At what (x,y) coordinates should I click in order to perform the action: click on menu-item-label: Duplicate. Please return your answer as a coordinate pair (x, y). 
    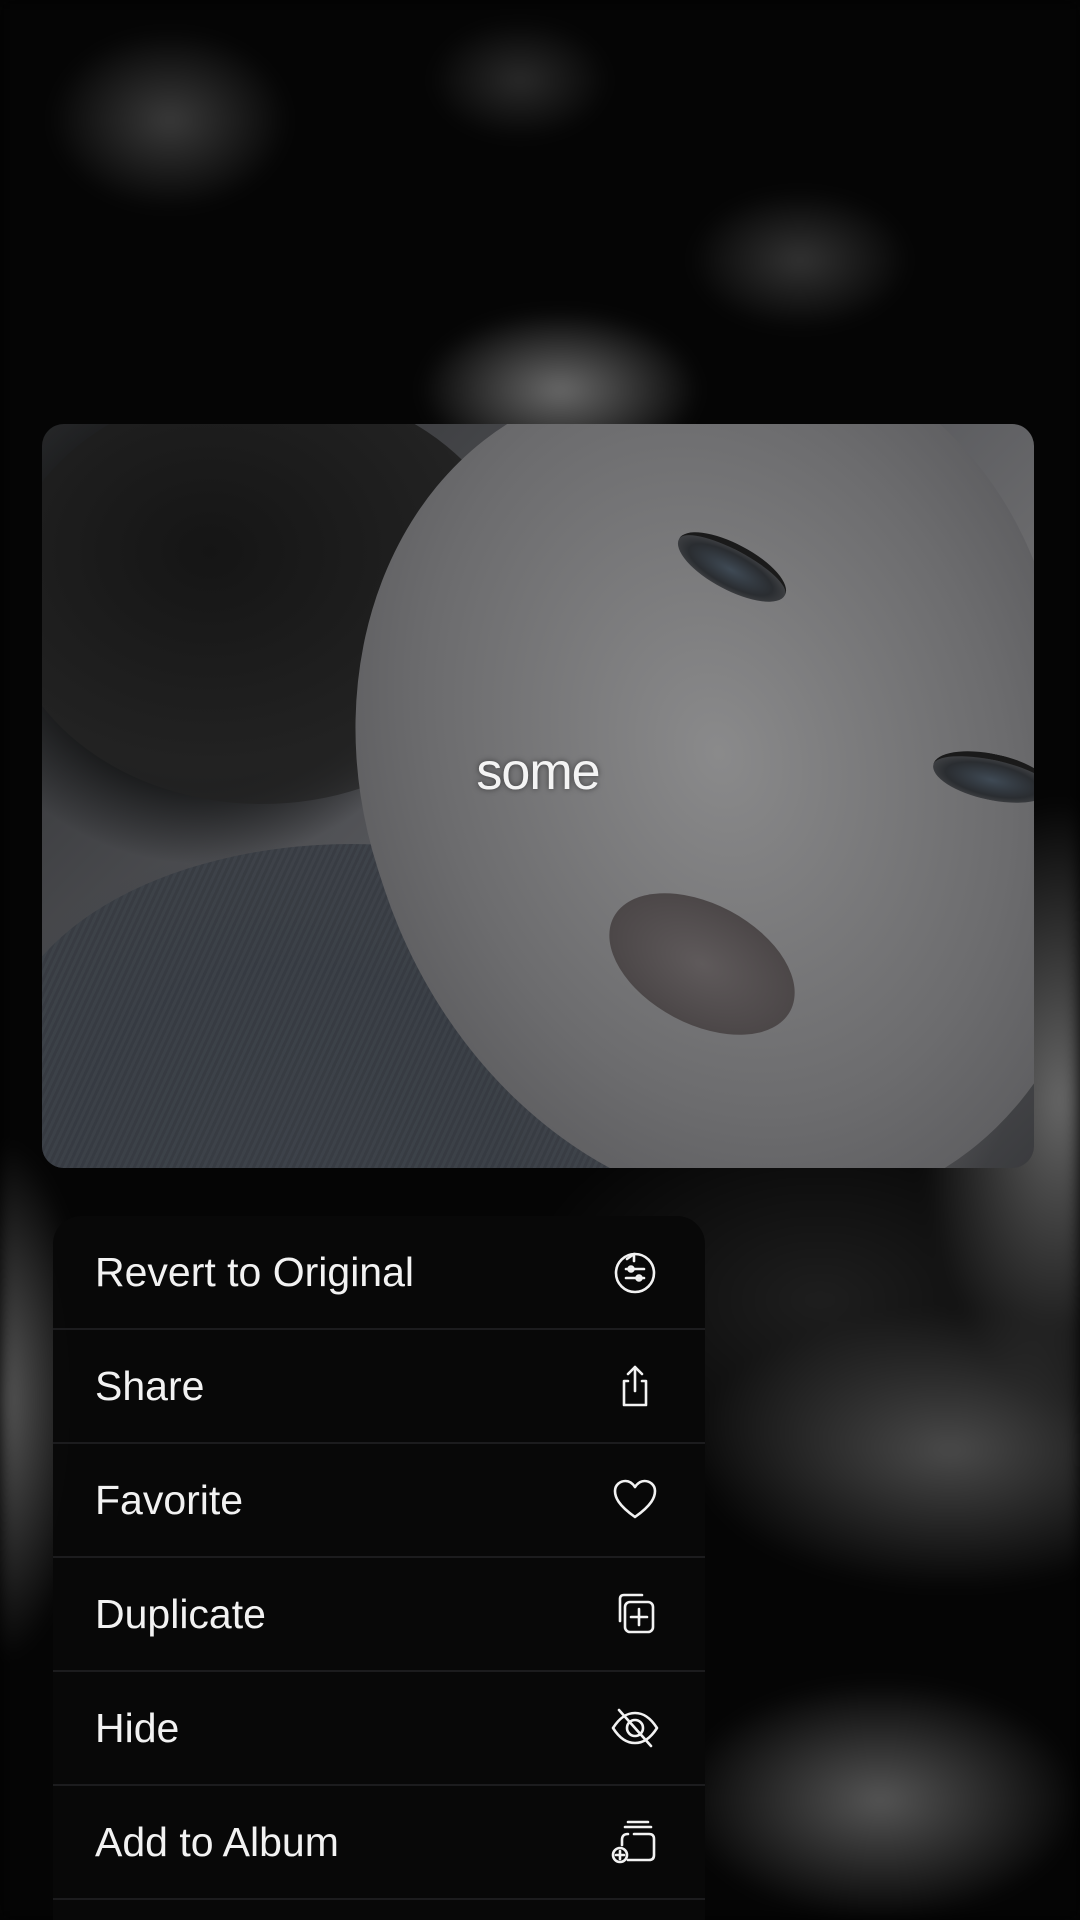
    Looking at the image, I should click on (180, 1613).